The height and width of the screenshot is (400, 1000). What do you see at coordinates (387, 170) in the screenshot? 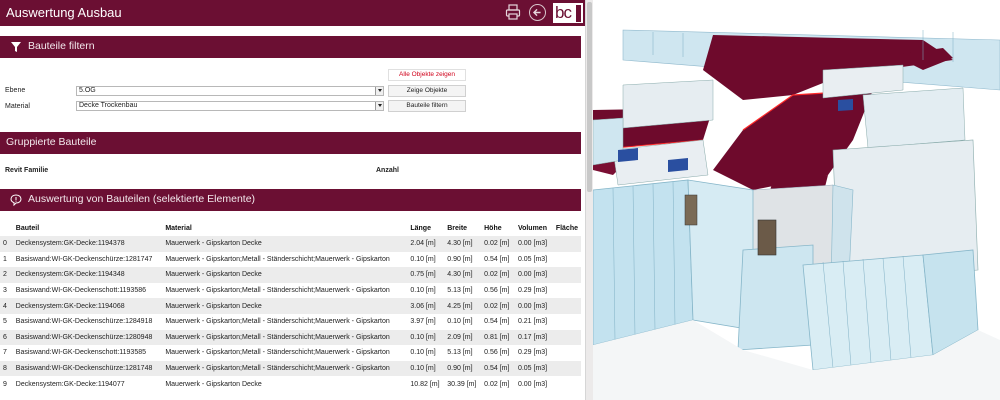
I see `col-count: Anzahl` at bounding box center [387, 170].